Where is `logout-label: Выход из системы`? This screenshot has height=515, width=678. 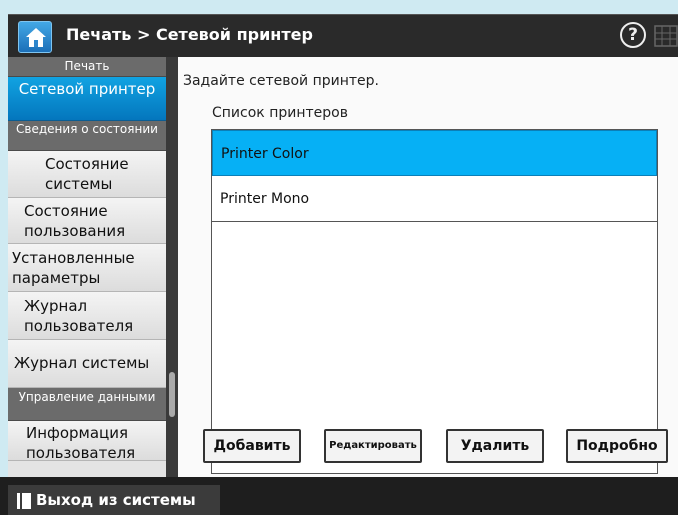
logout-label: Выход из системы is located at coordinates (116, 500).